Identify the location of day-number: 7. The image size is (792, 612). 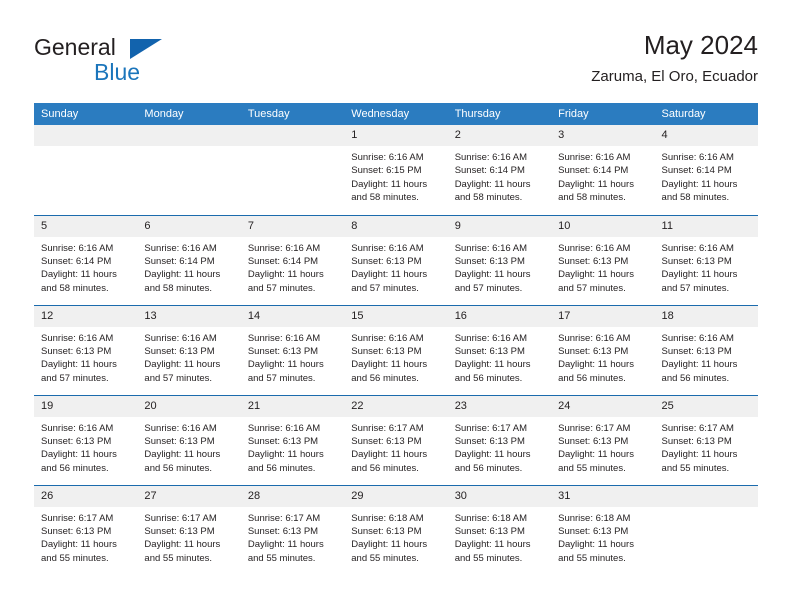
(292, 226).